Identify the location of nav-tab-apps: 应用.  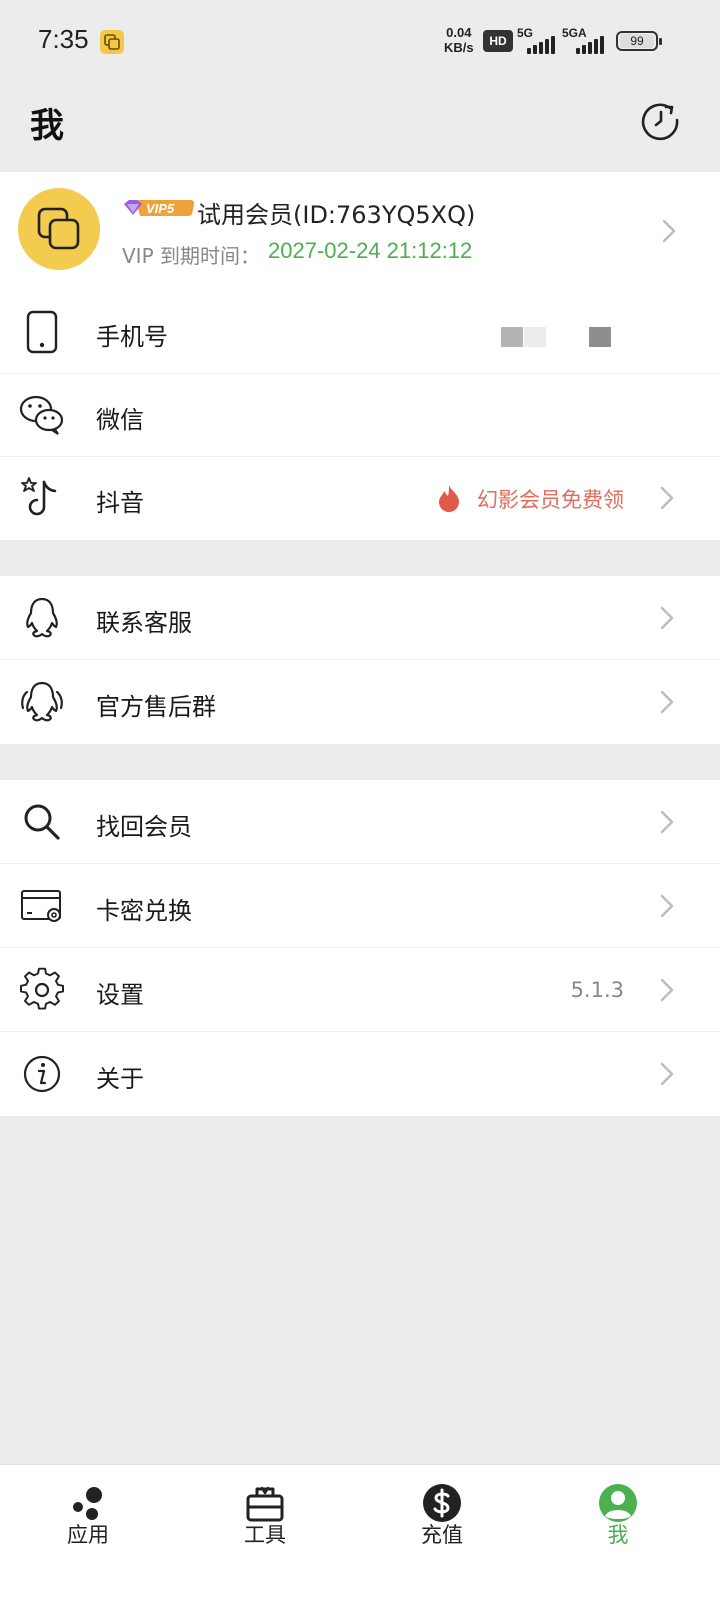
(88, 1515).